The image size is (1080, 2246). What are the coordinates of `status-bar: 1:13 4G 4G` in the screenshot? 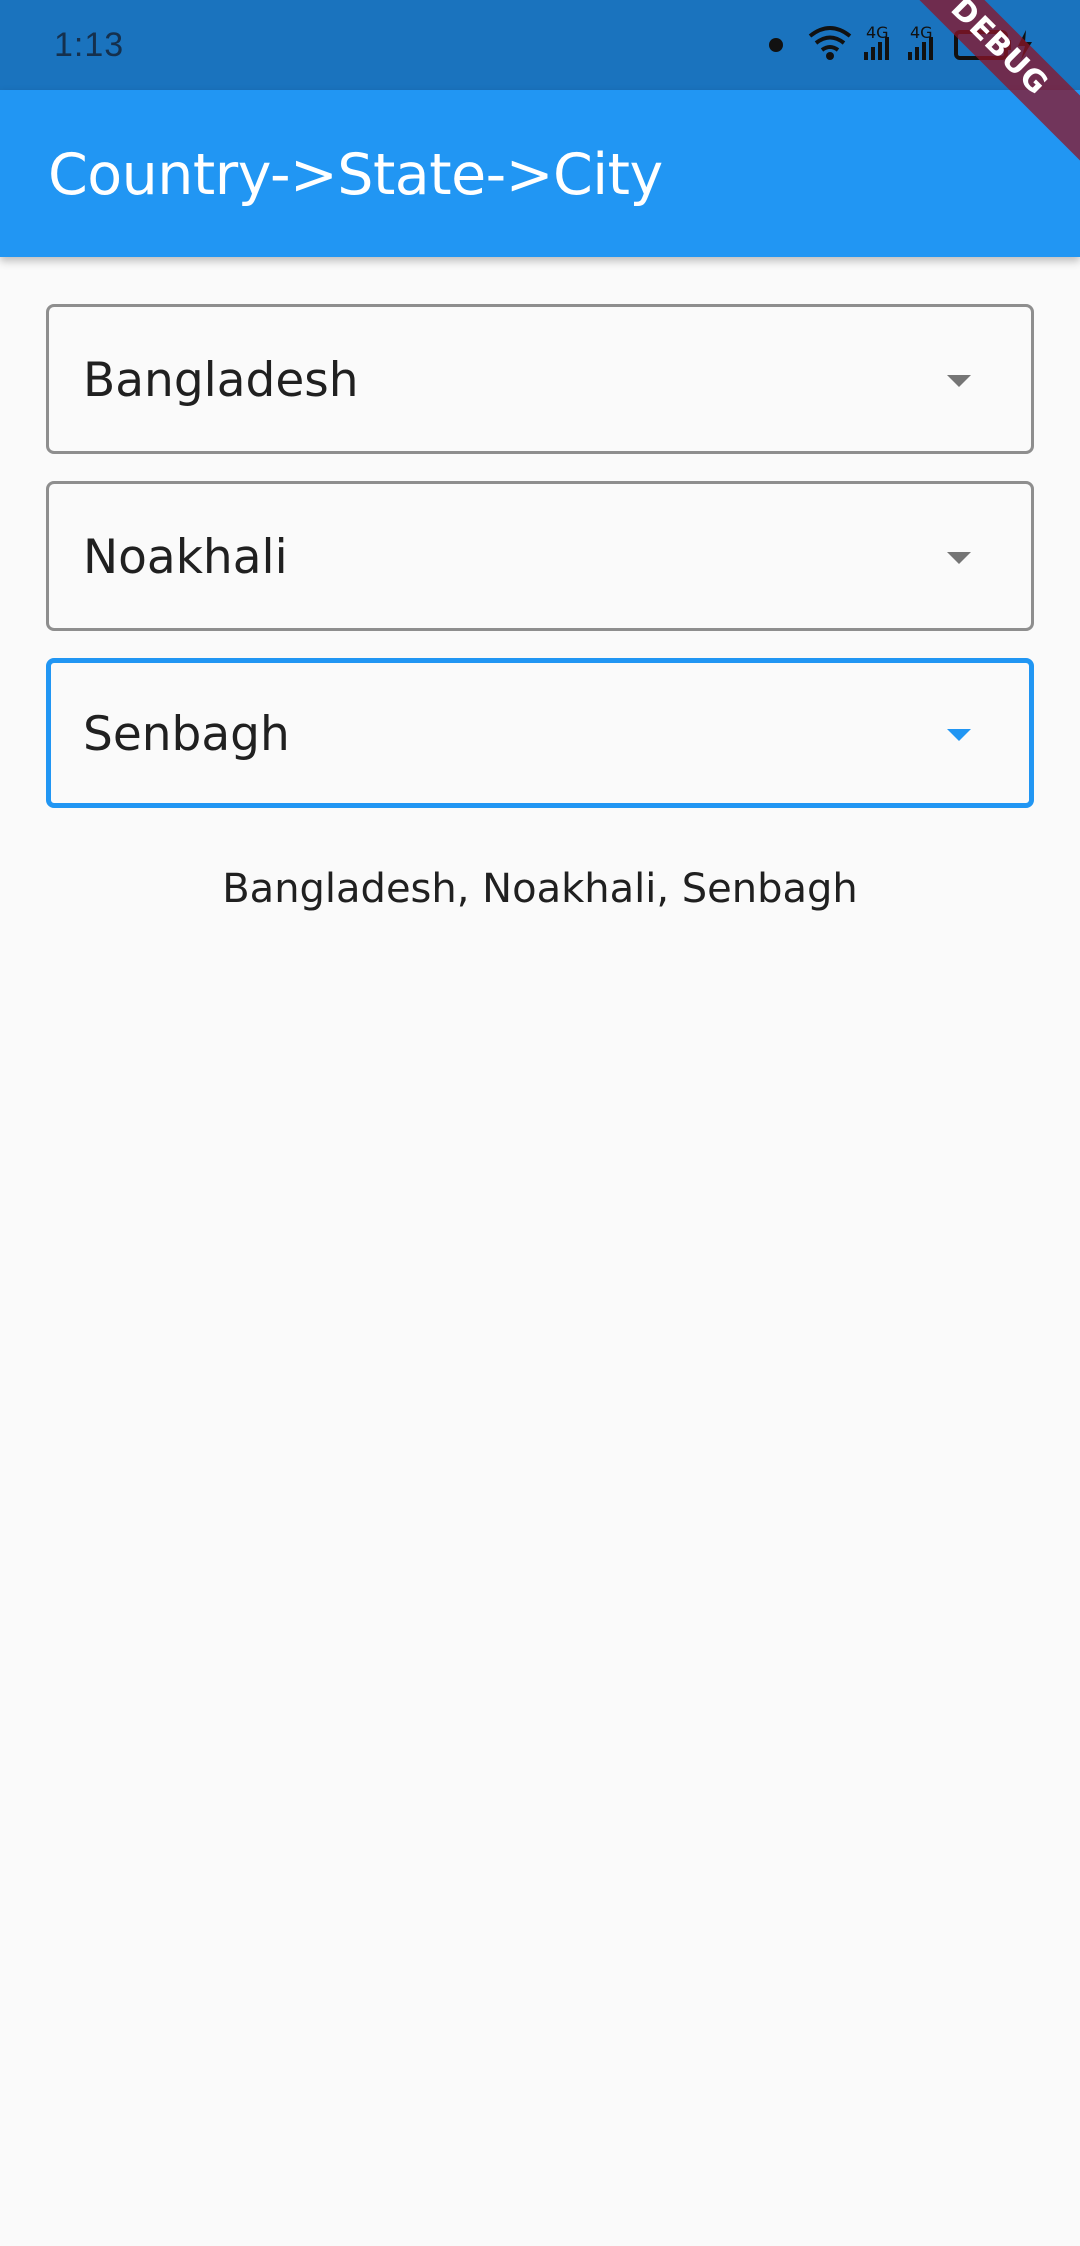 It's located at (540, 45).